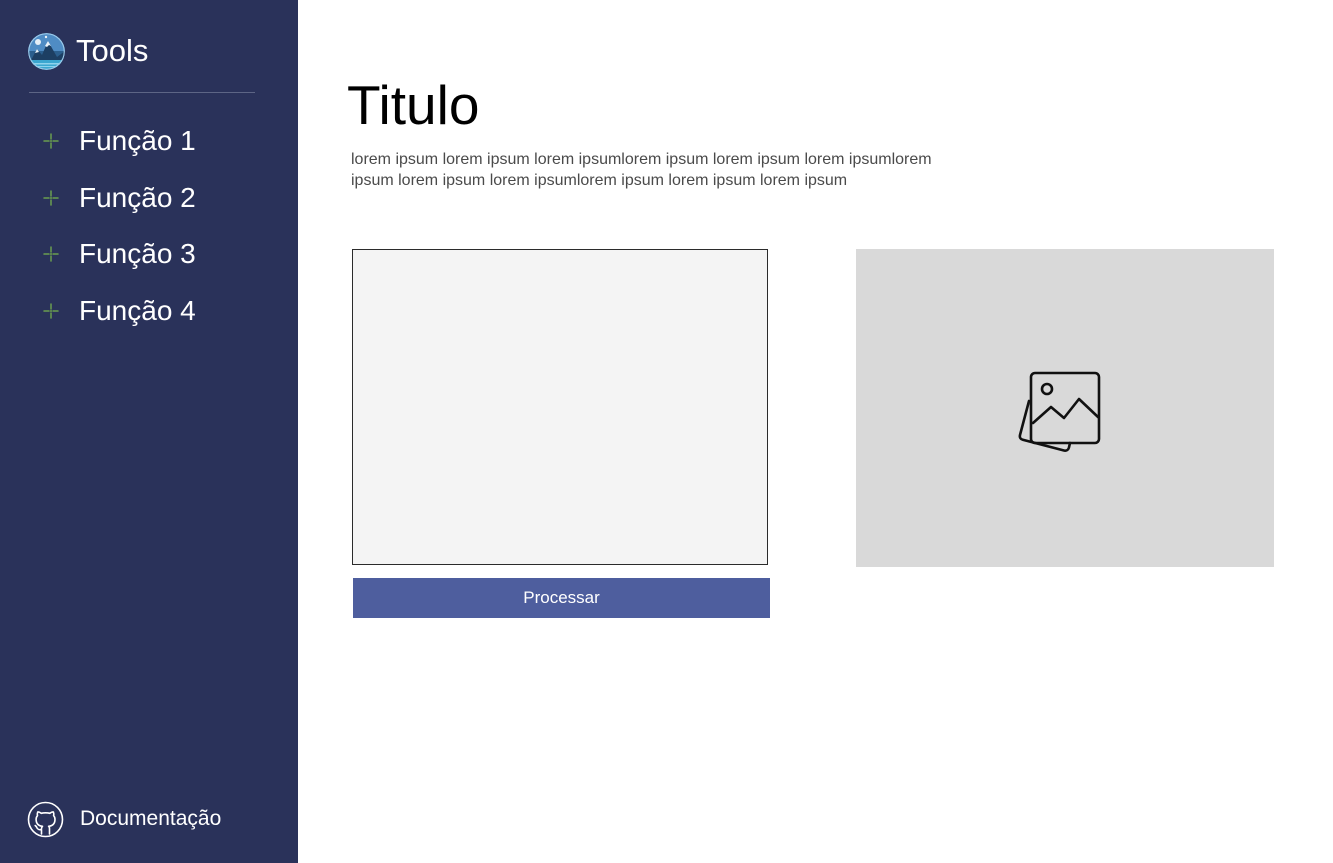  Describe the element at coordinates (561, 598) in the screenshot. I see `process-button: Processar` at that location.